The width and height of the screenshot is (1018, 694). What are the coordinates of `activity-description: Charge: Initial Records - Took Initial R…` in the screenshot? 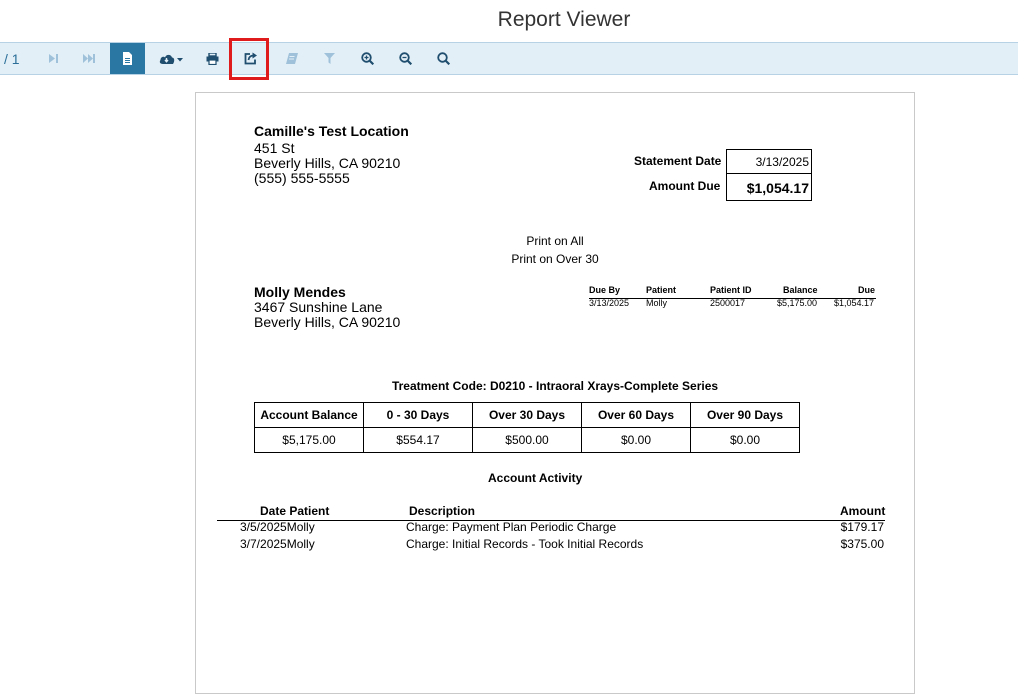 It's located at (525, 544).